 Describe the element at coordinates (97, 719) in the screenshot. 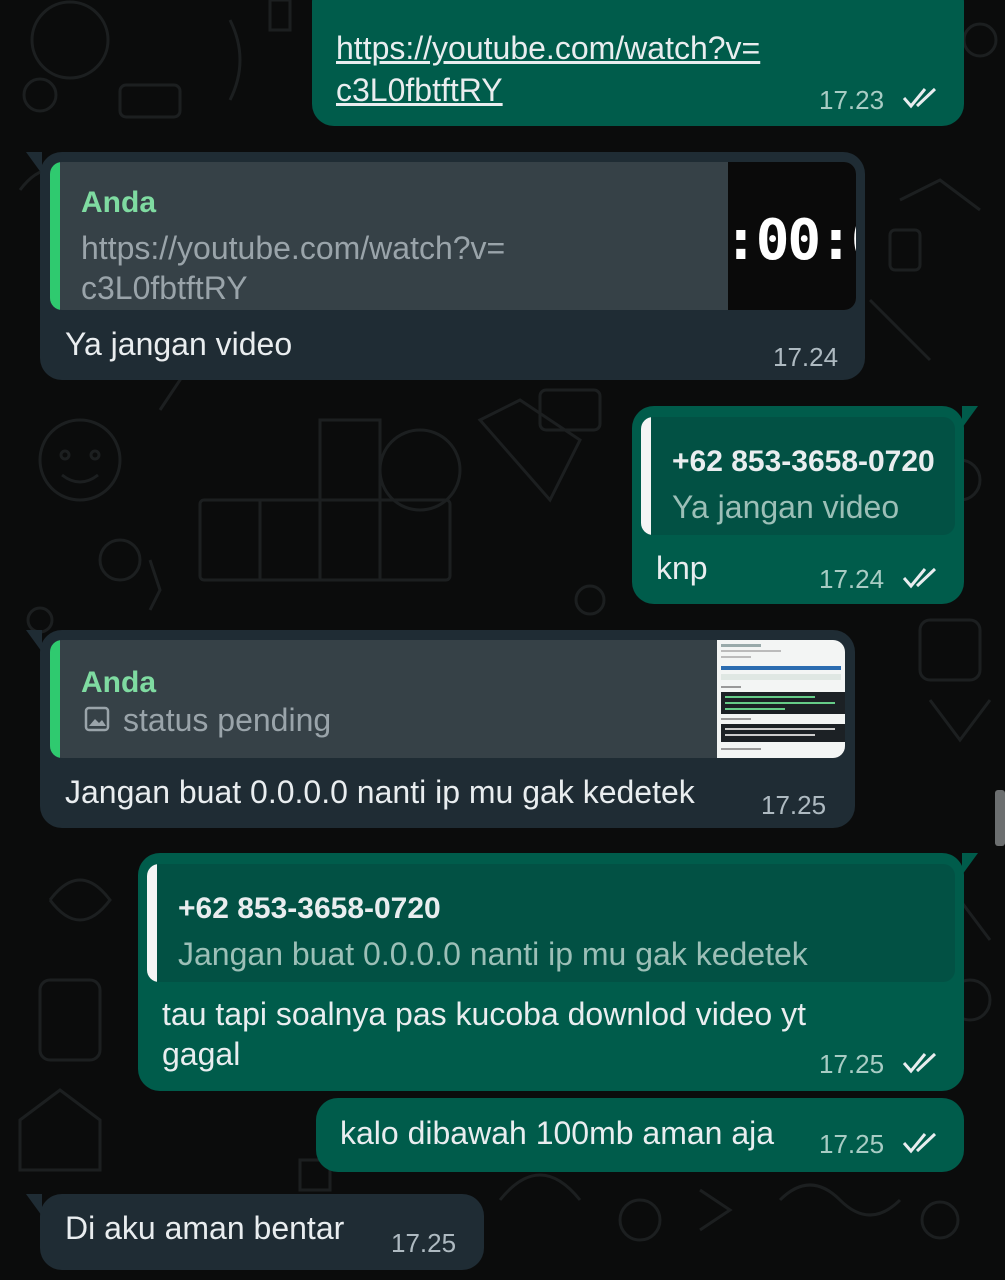

I see `image-icon` at that location.